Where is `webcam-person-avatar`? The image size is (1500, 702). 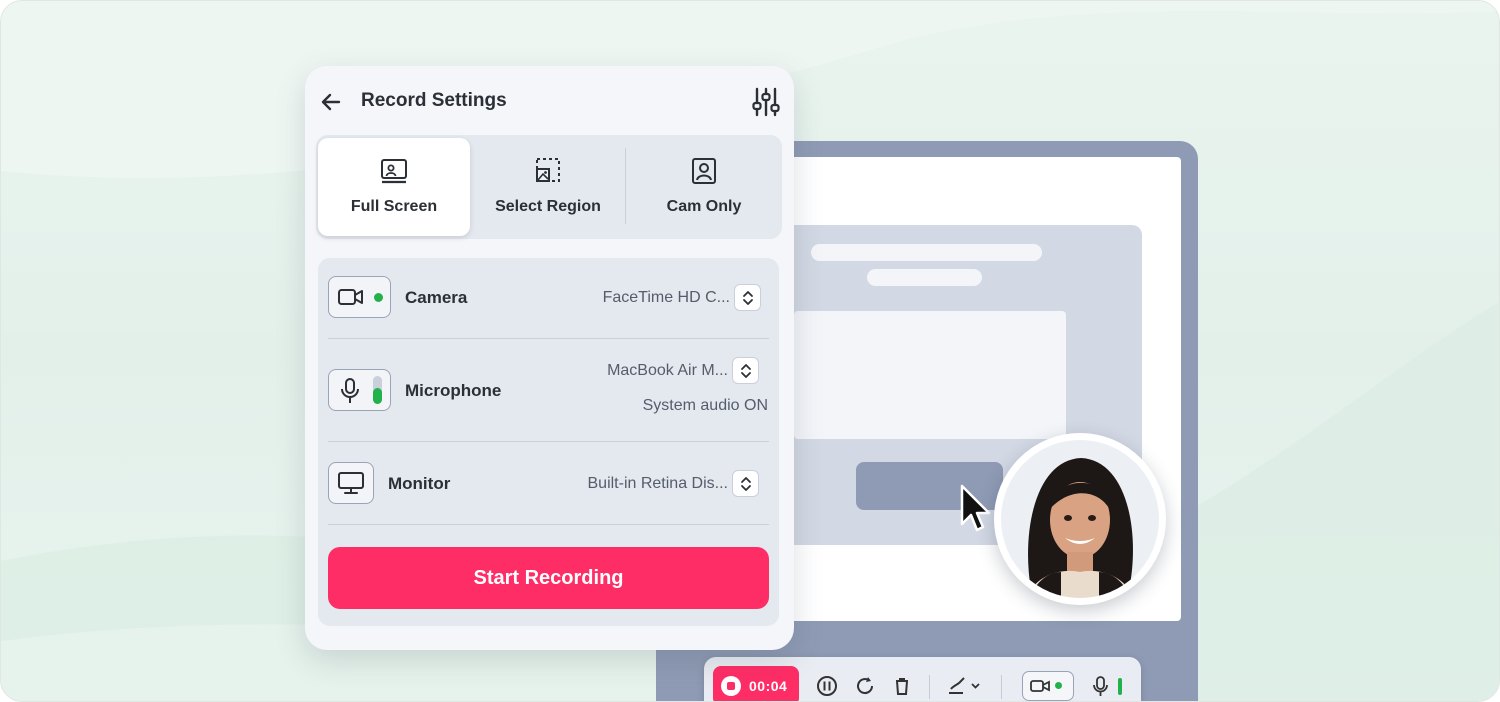 webcam-person-avatar is located at coordinates (1080, 519).